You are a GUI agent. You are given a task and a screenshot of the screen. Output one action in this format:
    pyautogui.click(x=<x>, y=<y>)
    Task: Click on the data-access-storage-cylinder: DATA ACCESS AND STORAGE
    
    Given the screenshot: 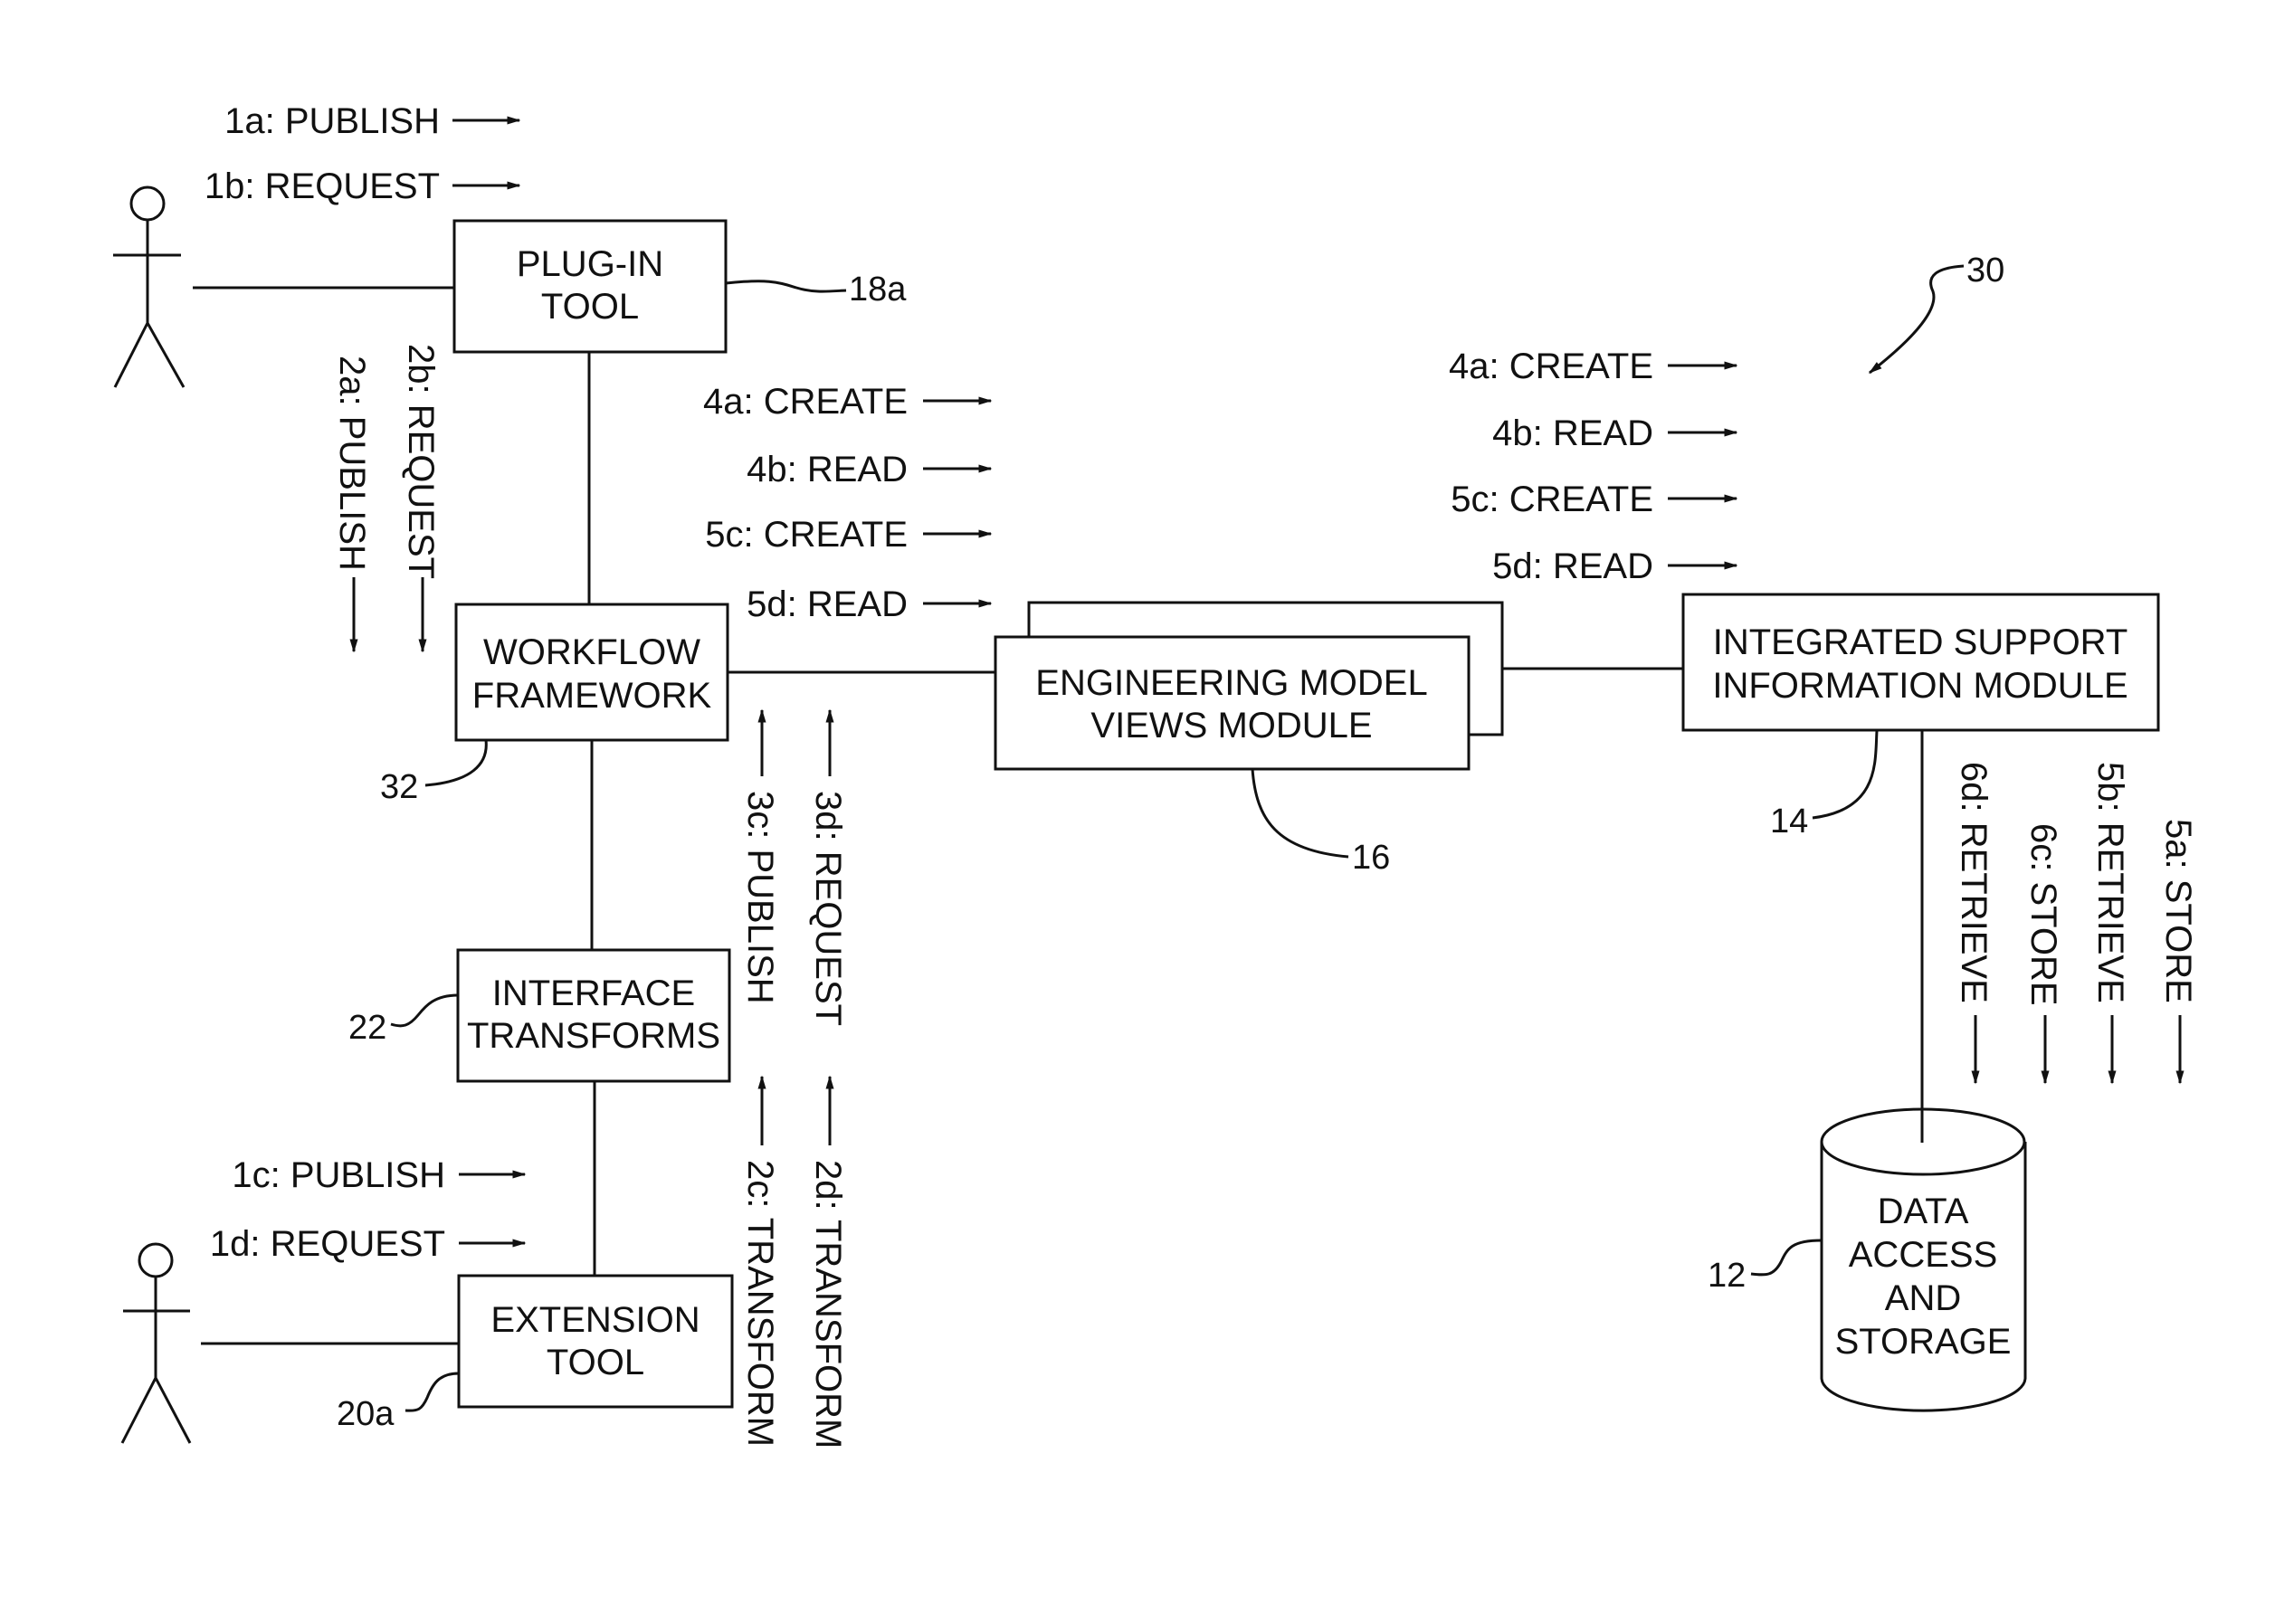 What is the action you would take?
    pyautogui.click(x=1923, y=1259)
    